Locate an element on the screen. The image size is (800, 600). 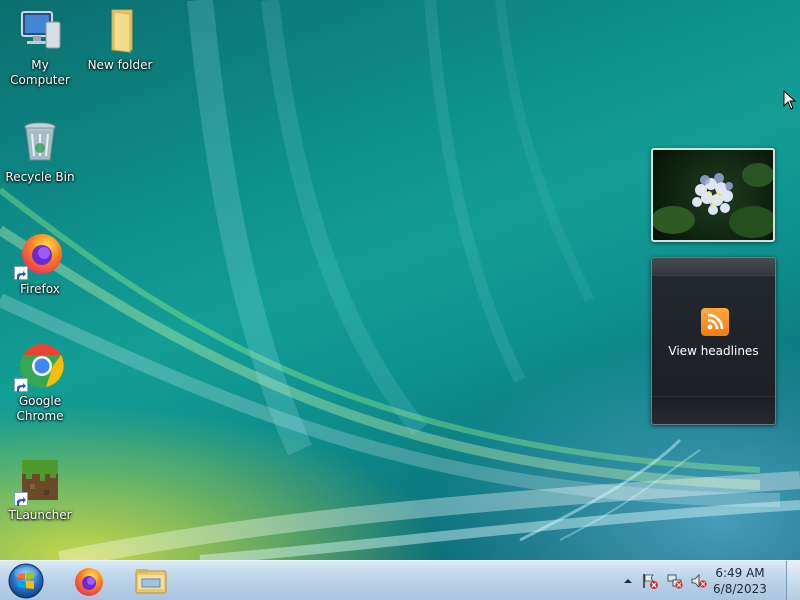
desktop-icon-firefox: Firefox is located at coordinates (40, 263).